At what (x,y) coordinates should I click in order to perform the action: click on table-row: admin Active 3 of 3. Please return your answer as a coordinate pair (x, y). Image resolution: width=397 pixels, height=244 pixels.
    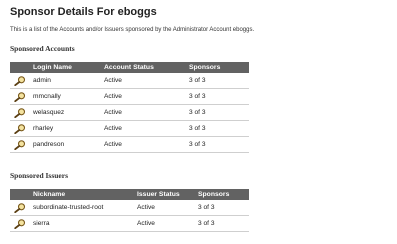
    Looking at the image, I should click on (129, 81).